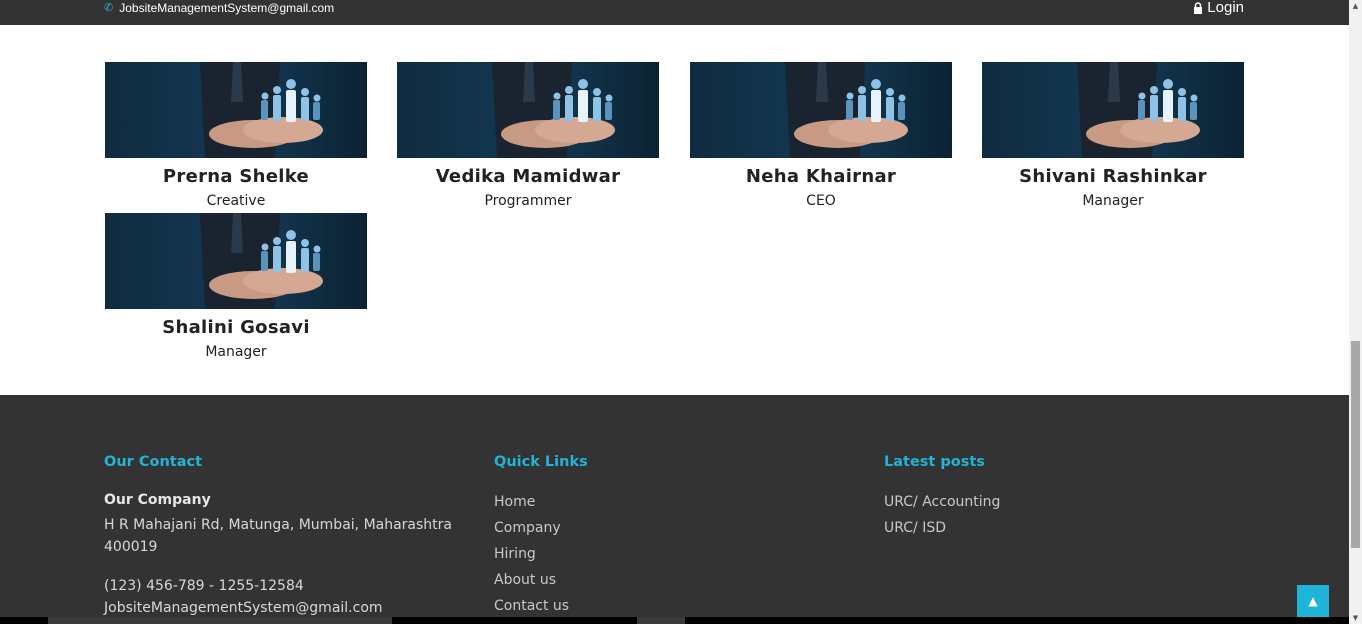  What do you see at coordinates (525, 580) in the screenshot?
I see `link-about-us: About us` at bounding box center [525, 580].